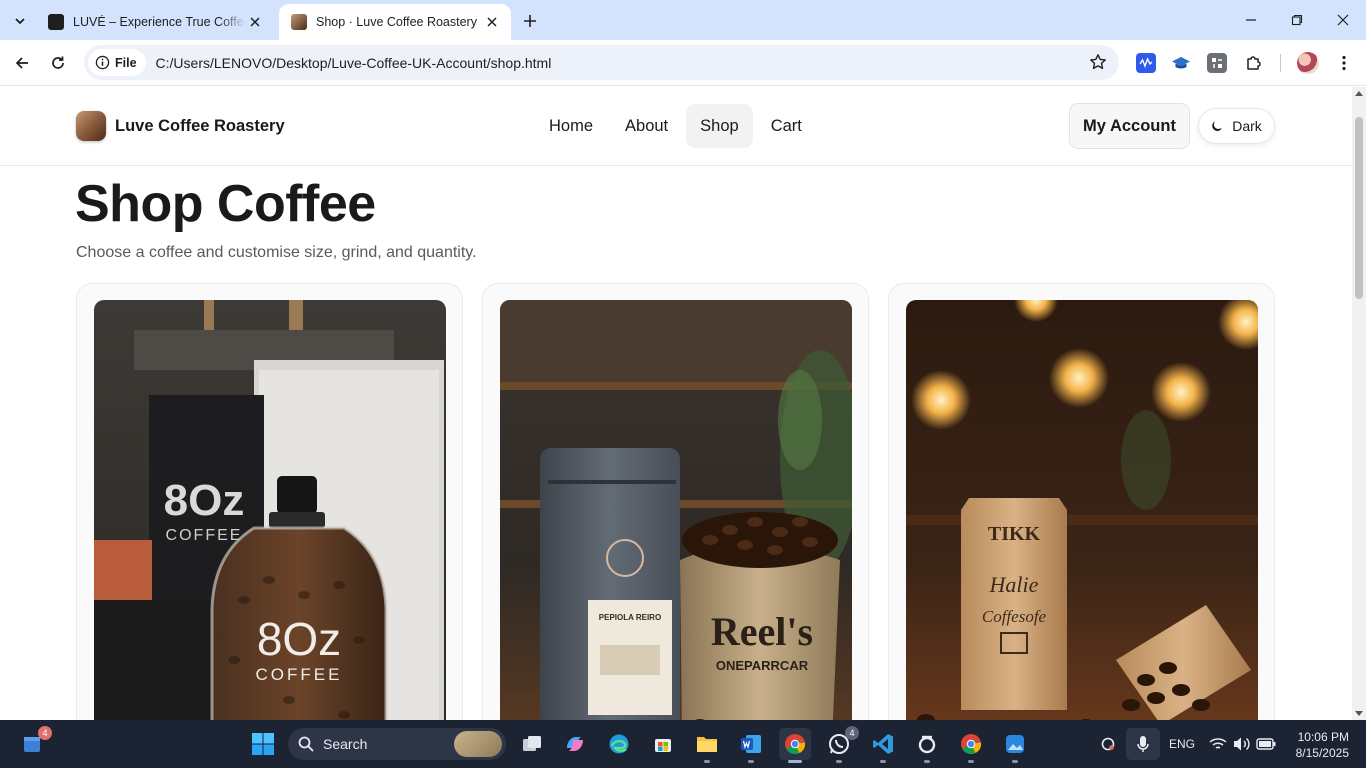 This screenshot has width=1366, height=768. I want to click on microphone-button, so click(1143, 744).